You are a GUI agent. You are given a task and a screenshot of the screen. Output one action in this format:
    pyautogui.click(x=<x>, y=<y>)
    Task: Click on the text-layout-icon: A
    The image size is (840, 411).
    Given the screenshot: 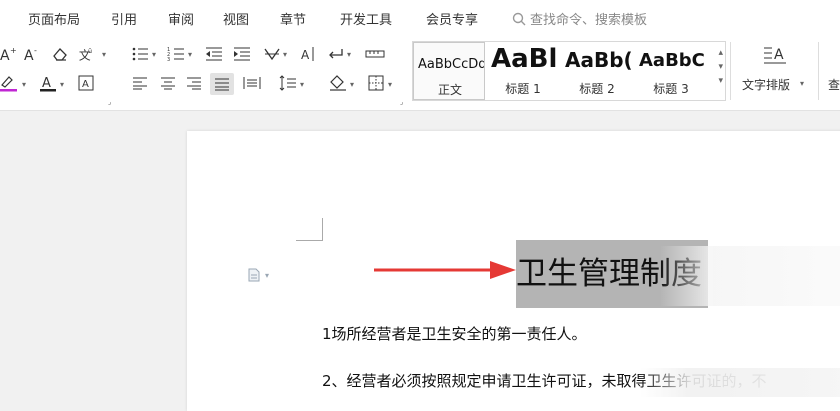 What is the action you would take?
    pyautogui.click(x=775, y=55)
    